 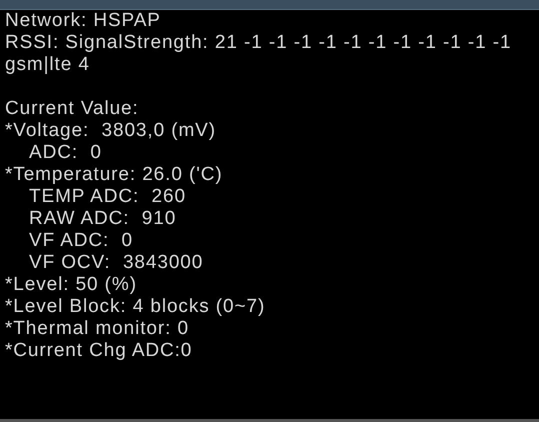 What do you see at coordinates (65, 153) in the screenshot?
I see `info-line: ADC: 0` at bounding box center [65, 153].